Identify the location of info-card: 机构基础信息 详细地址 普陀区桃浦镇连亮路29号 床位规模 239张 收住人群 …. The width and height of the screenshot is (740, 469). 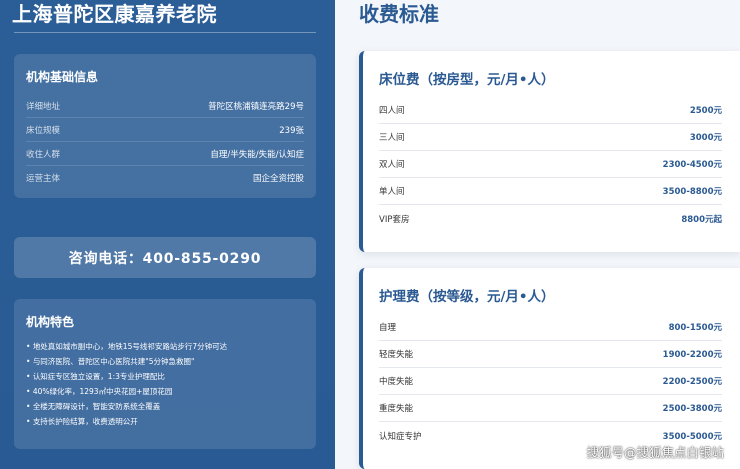
(165, 126).